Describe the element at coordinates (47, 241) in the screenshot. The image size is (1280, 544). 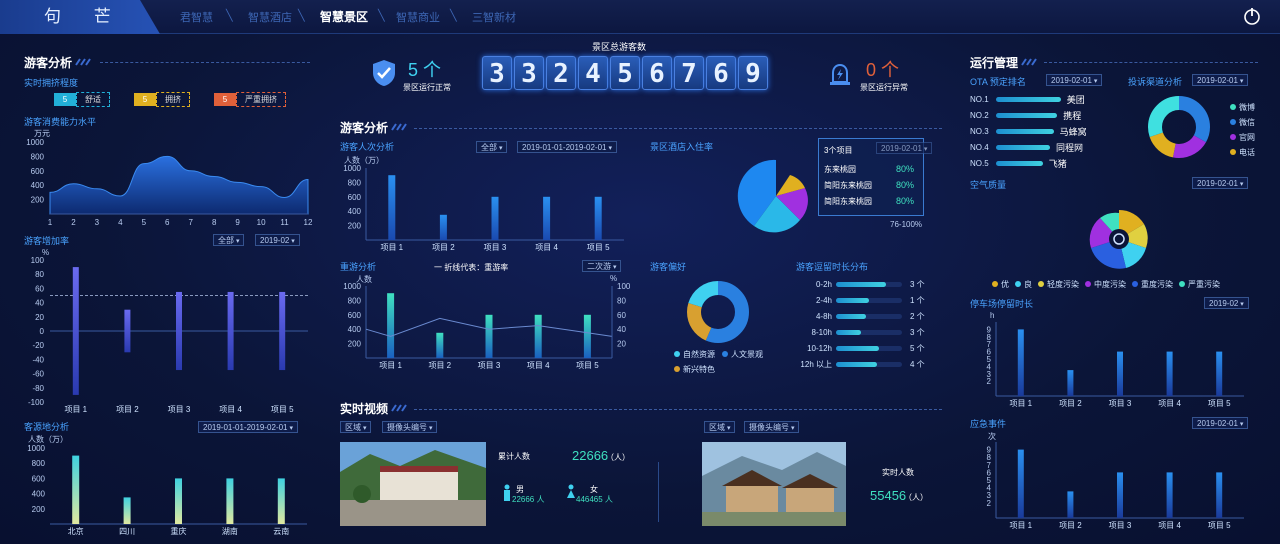
I see `growth-title: 游客增加率` at that location.